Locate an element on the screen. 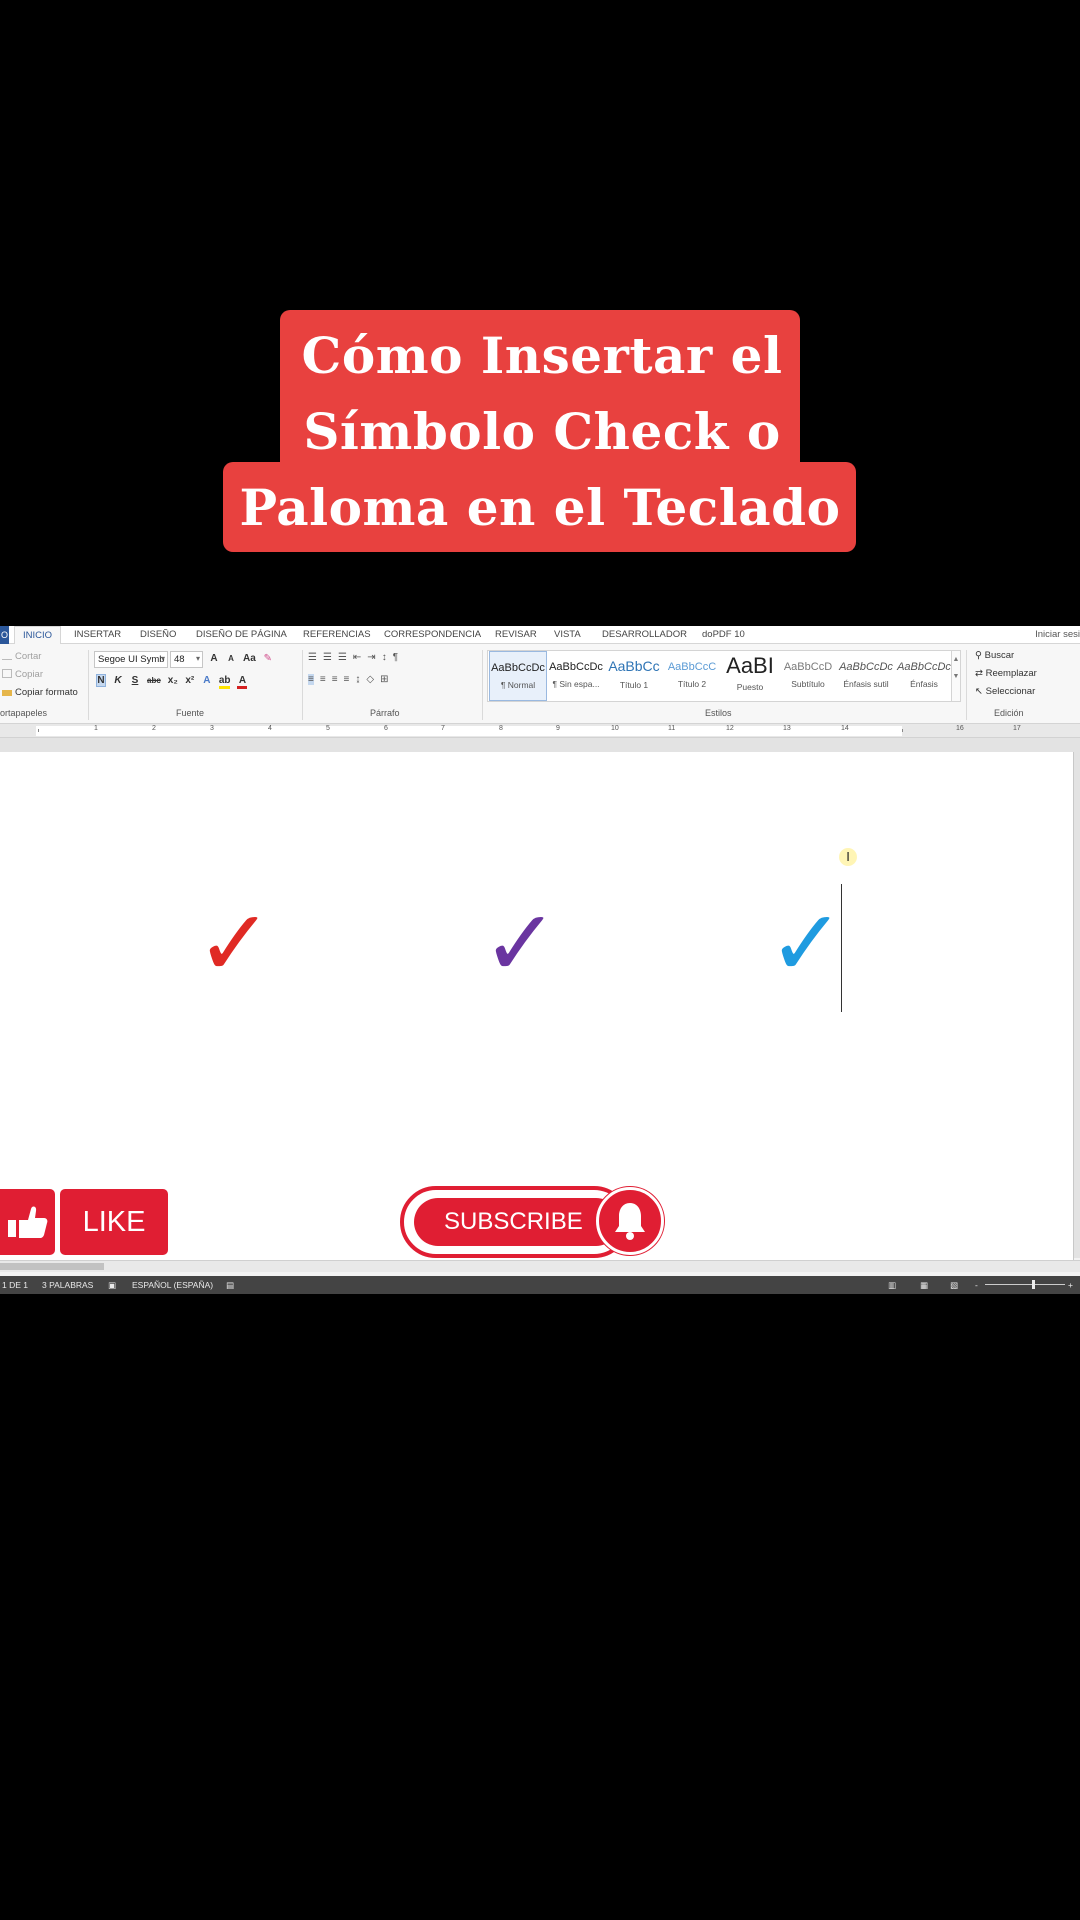 The height and width of the screenshot is (1920, 1080). style-heading-2: AaBbCcC Título 2 is located at coordinates (692, 676).